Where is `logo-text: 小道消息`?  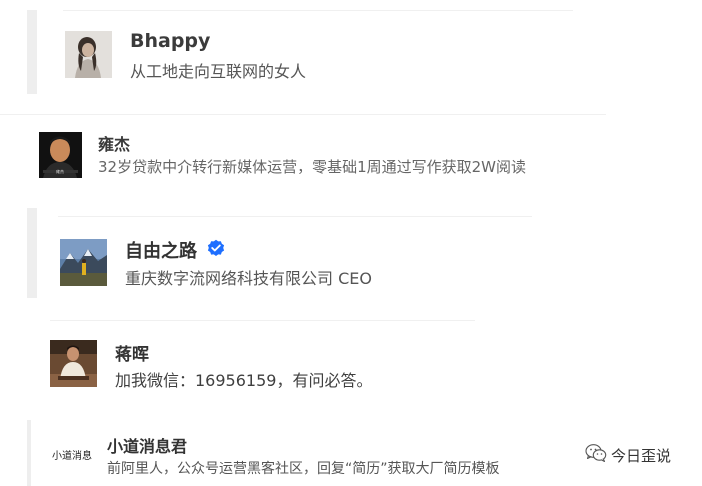
logo-text: 小道消息 is located at coordinates (72, 456).